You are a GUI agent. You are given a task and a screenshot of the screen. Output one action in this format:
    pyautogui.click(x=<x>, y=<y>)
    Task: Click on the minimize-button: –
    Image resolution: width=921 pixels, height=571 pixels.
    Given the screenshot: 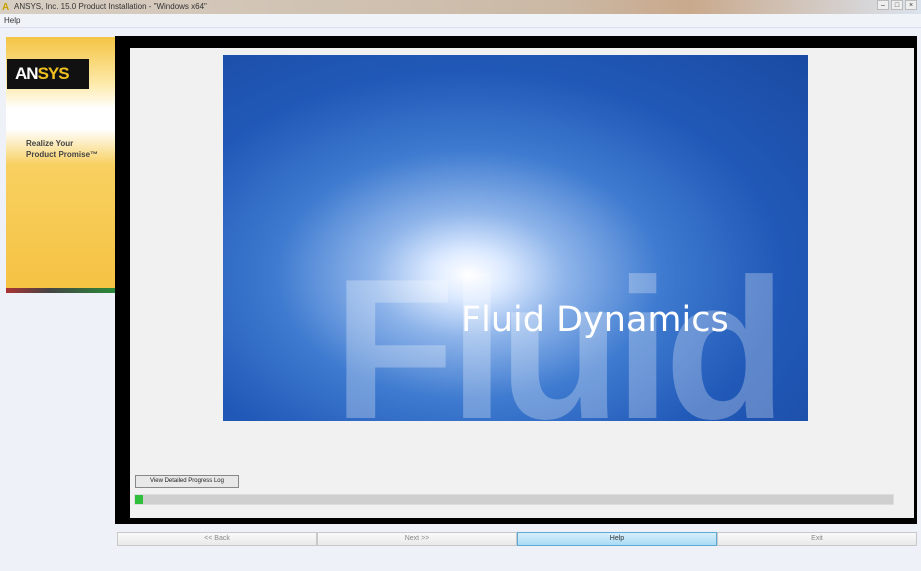 What is the action you would take?
    pyautogui.click(x=883, y=5)
    